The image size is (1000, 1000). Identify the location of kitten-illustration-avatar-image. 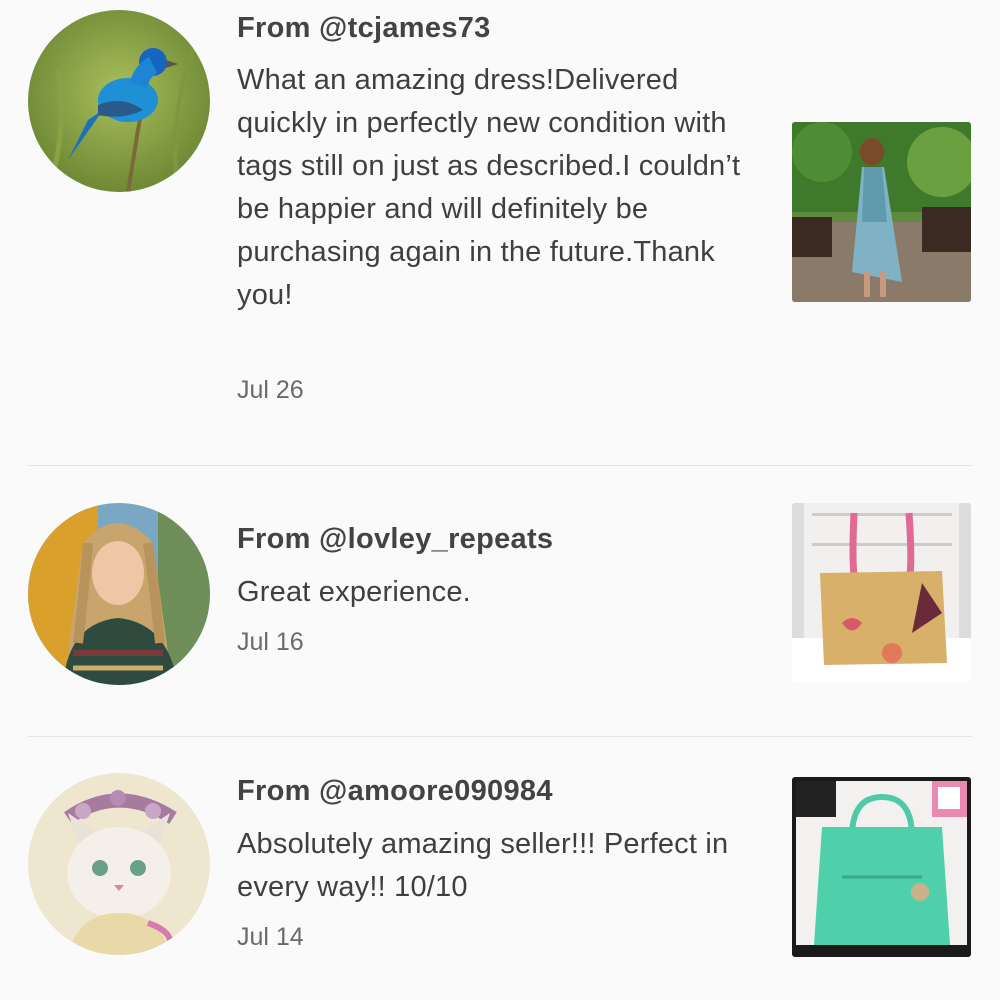
(119, 864).